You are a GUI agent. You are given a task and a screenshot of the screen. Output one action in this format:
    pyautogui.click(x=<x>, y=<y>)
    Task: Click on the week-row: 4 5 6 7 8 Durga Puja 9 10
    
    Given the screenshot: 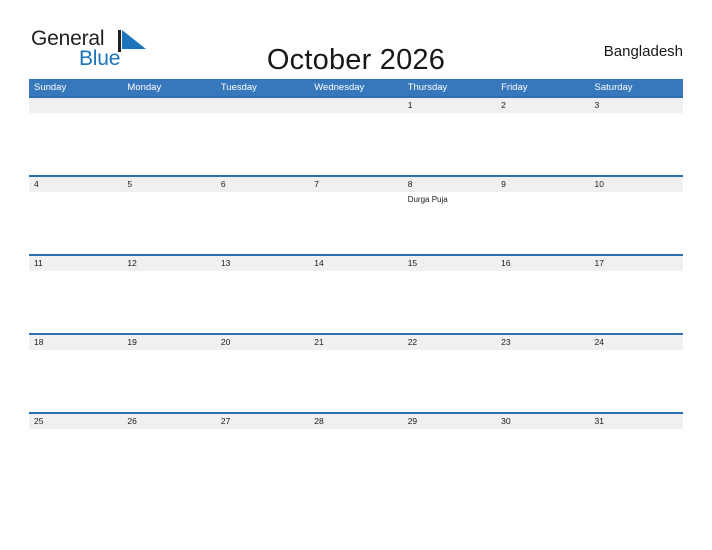 What is the action you would take?
    pyautogui.click(x=356, y=214)
    